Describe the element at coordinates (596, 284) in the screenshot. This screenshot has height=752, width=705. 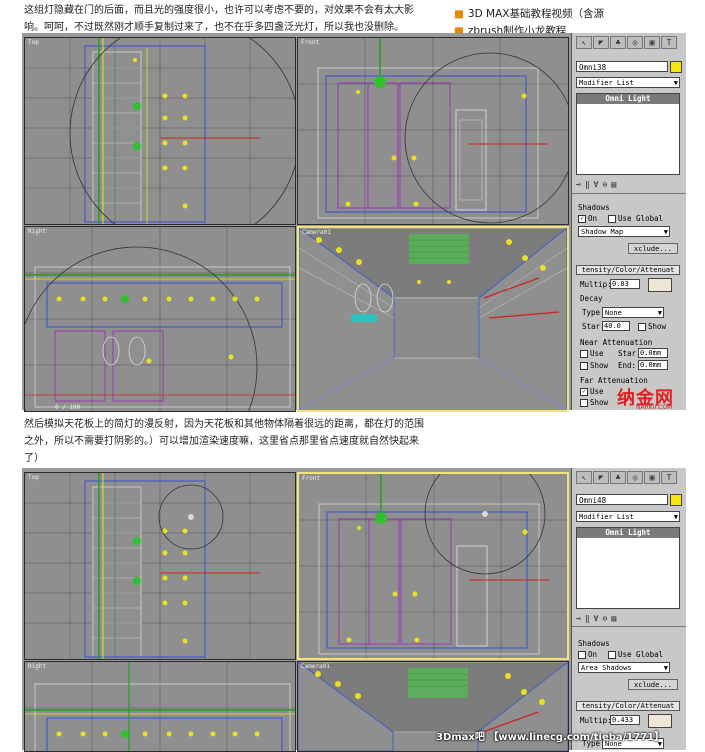
I see `multiplier-label: Multip:` at that location.